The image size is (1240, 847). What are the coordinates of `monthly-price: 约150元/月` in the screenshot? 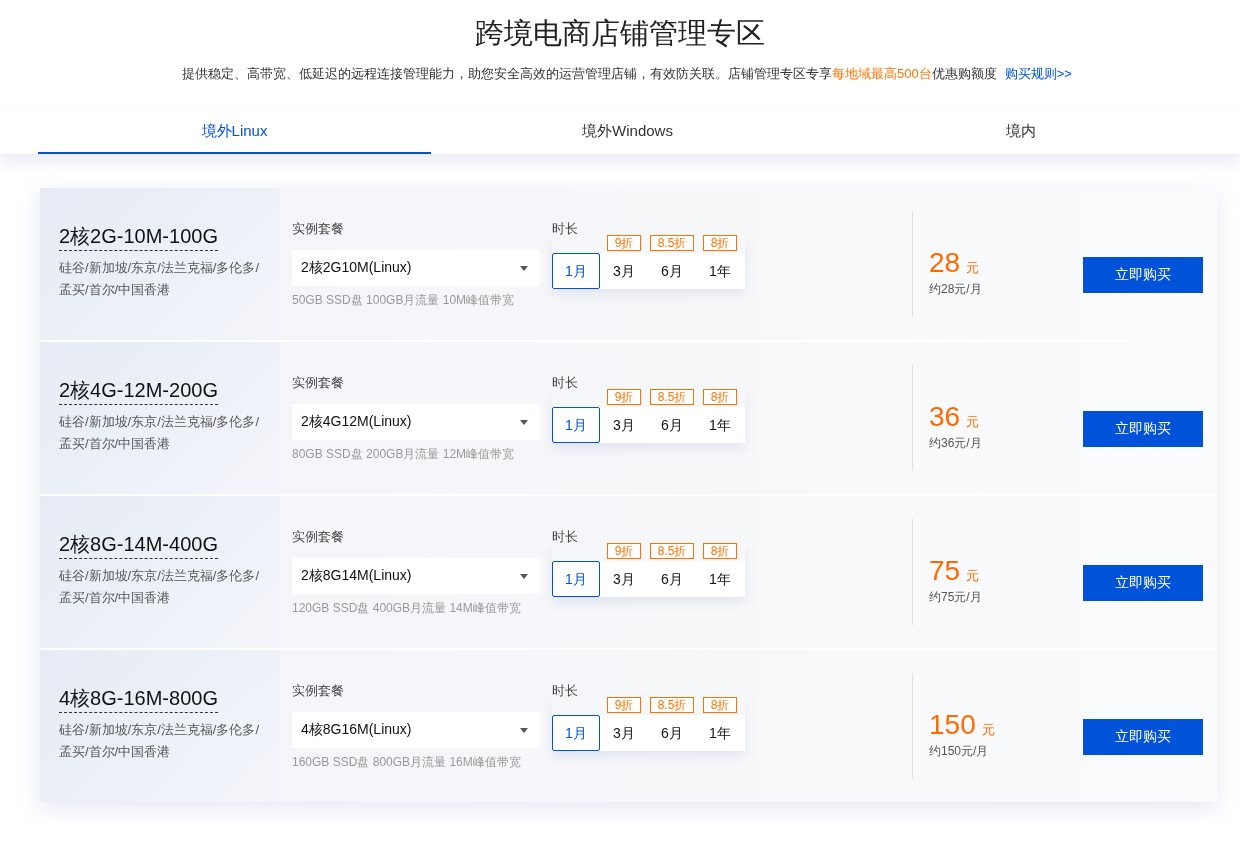 It's located at (959, 751).